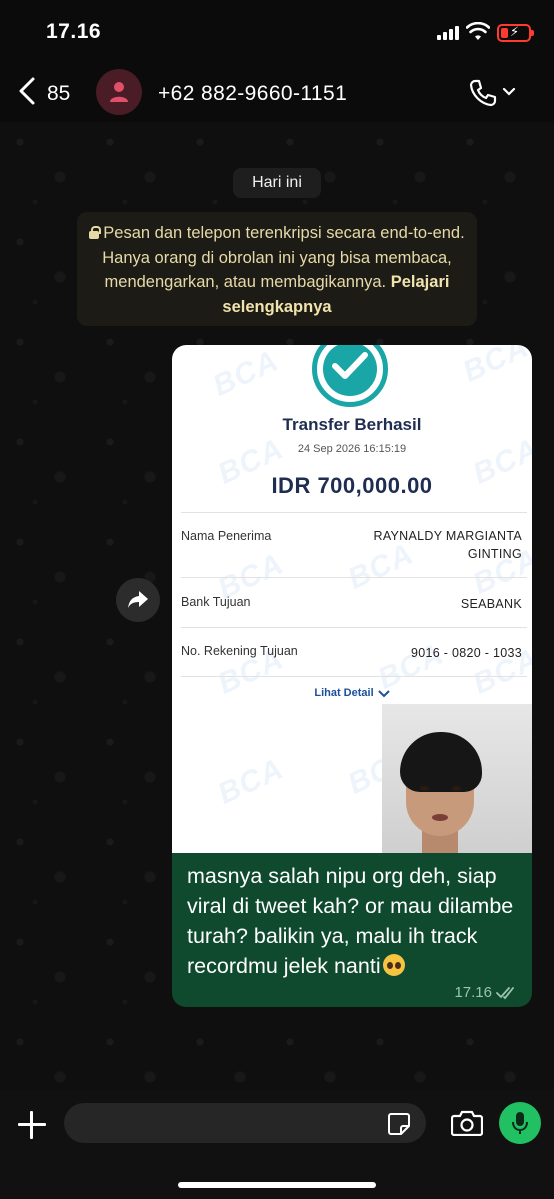 This screenshot has height=1199, width=554. I want to click on receipt-row-label: No. Rekening Tujuan, so click(239, 651).